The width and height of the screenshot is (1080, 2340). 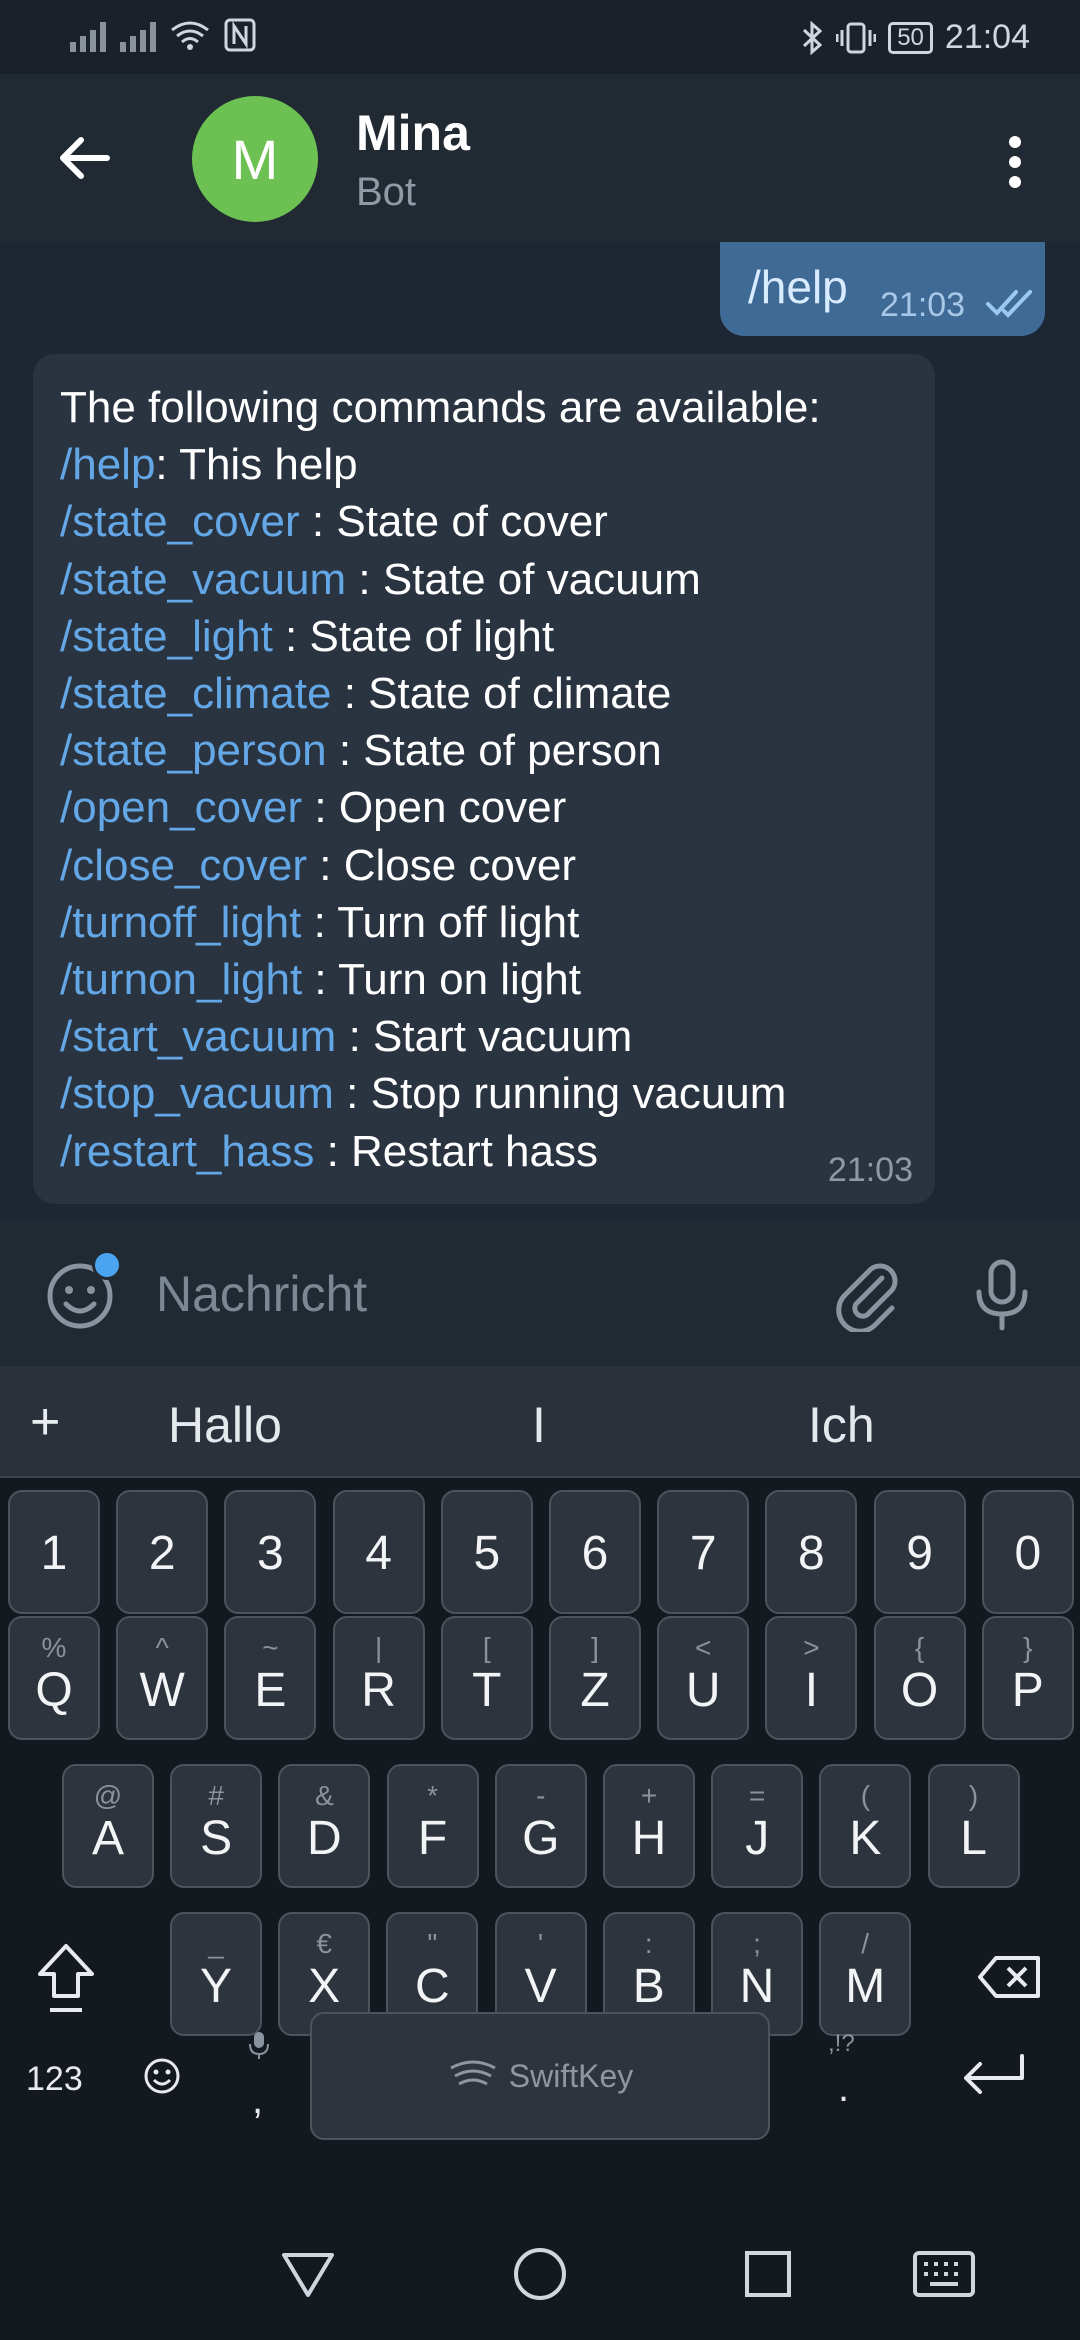 I want to click on enter-icon, so click(x=993, y=2075).